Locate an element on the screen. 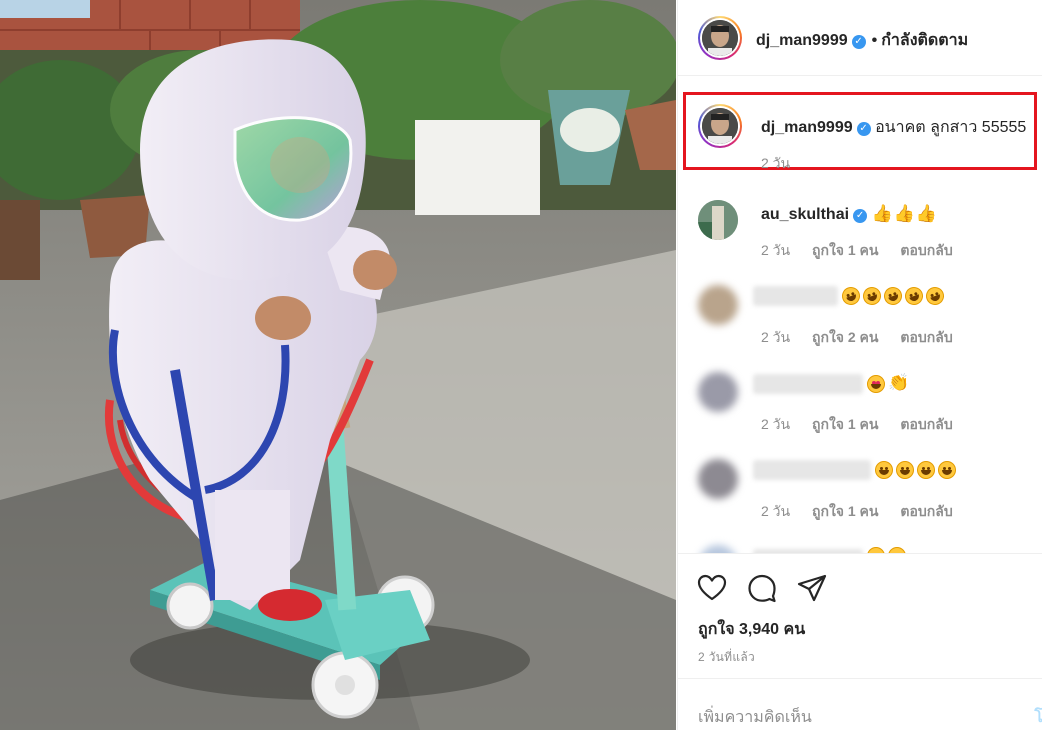 The image size is (1042, 732). post-header: dj_man9999 ✓ • กำลังติดตาม is located at coordinates (860, 38).